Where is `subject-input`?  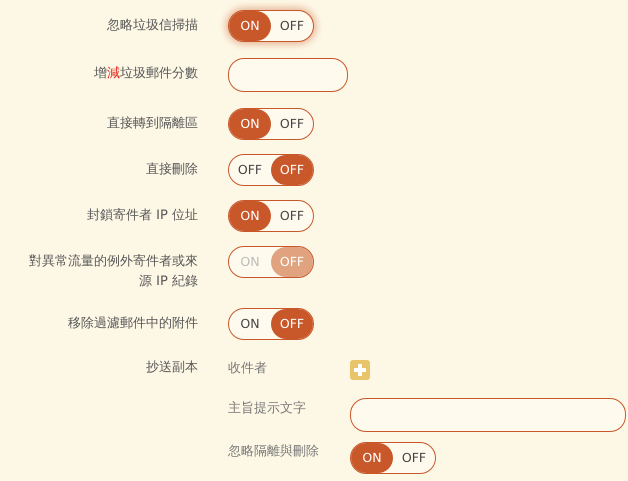
subject-input is located at coordinates (488, 415).